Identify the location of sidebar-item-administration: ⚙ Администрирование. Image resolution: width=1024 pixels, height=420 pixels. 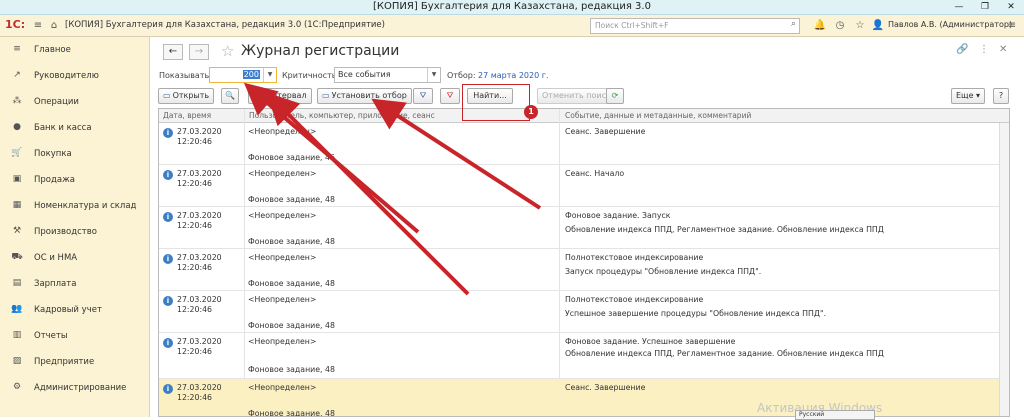
(75, 388).